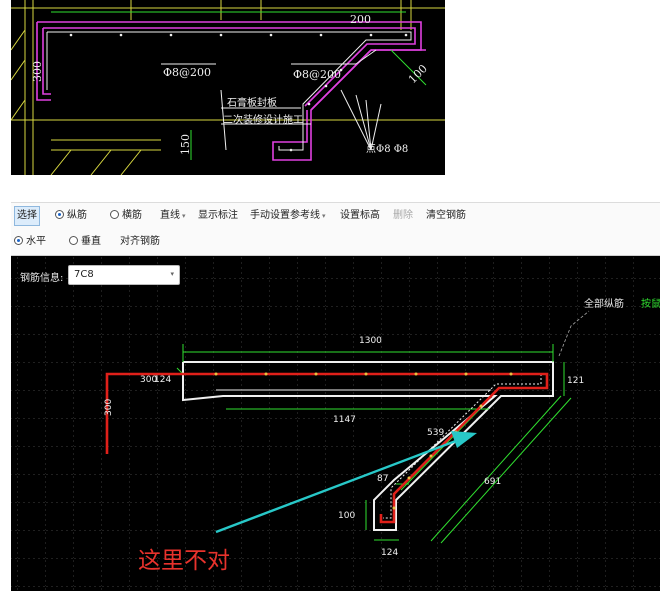  I want to click on dim-bottom-long: 1147, so click(344, 420).